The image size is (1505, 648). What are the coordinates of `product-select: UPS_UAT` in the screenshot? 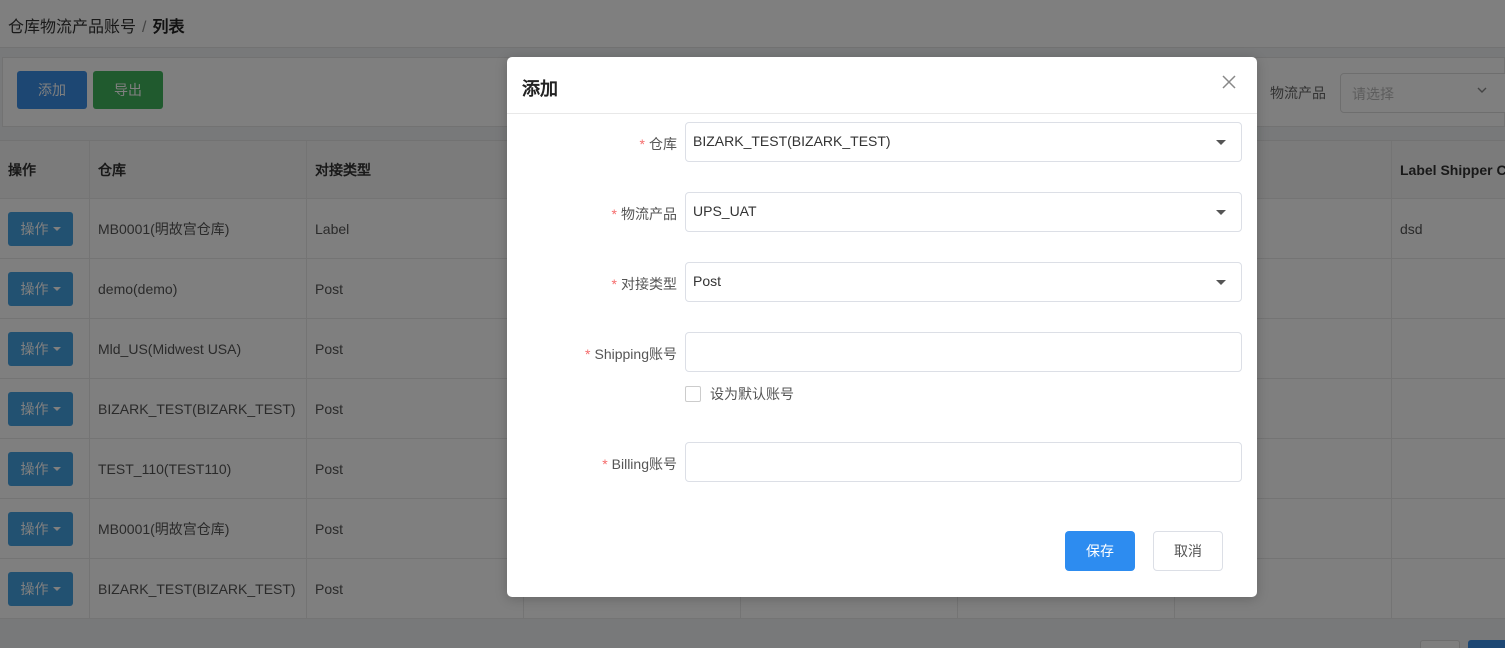 It's located at (963, 212).